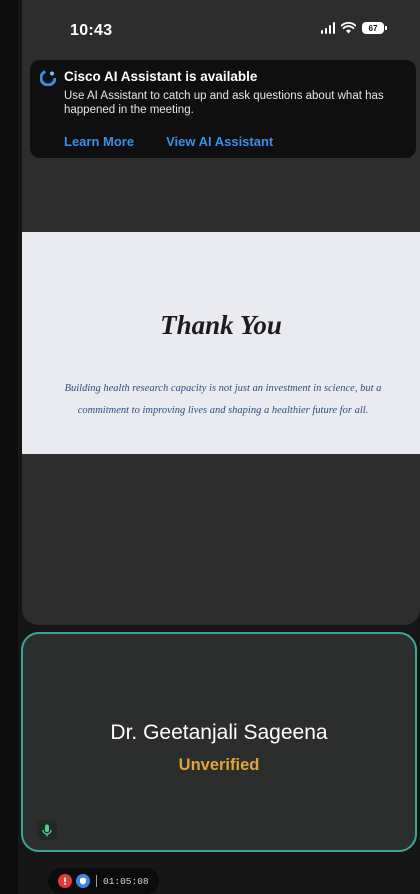  What do you see at coordinates (48, 78) in the screenshot?
I see `ai-assistant-icon` at bounding box center [48, 78].